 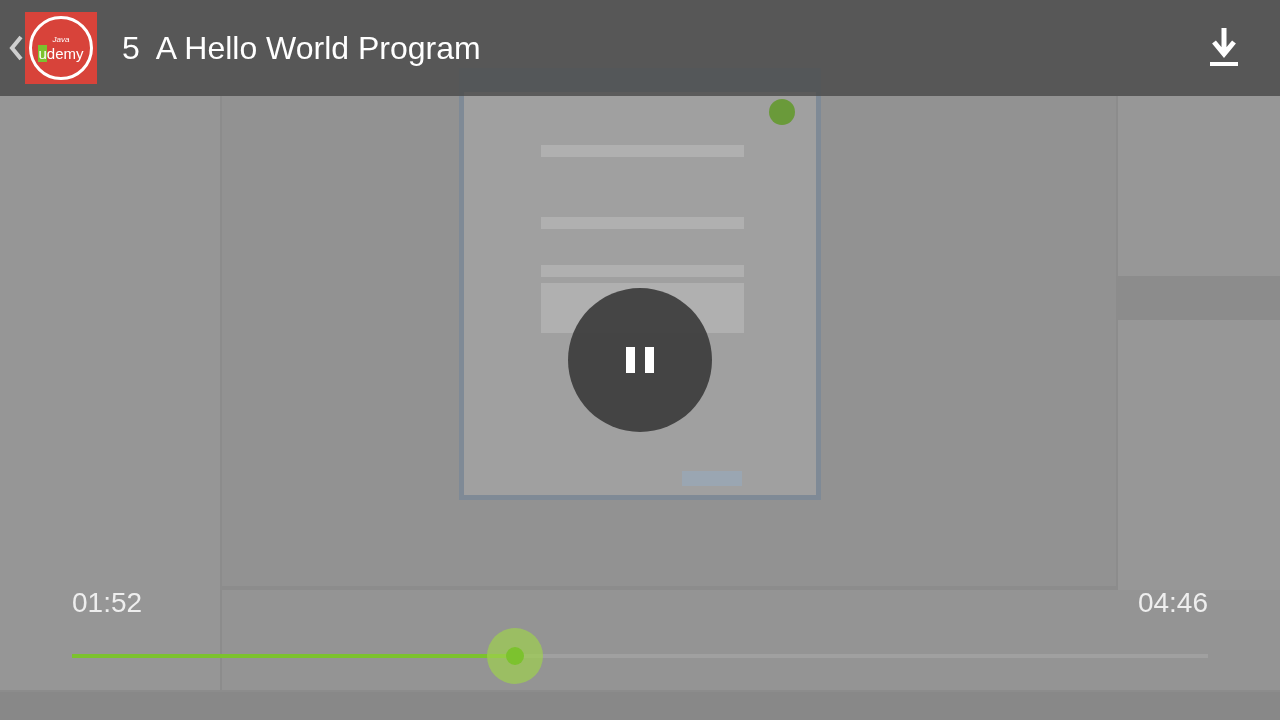 What do you see at coordinates (61, 53) in the screenshot?
I see `logo-wordmark: udemy` at bounding box center [61, 53].